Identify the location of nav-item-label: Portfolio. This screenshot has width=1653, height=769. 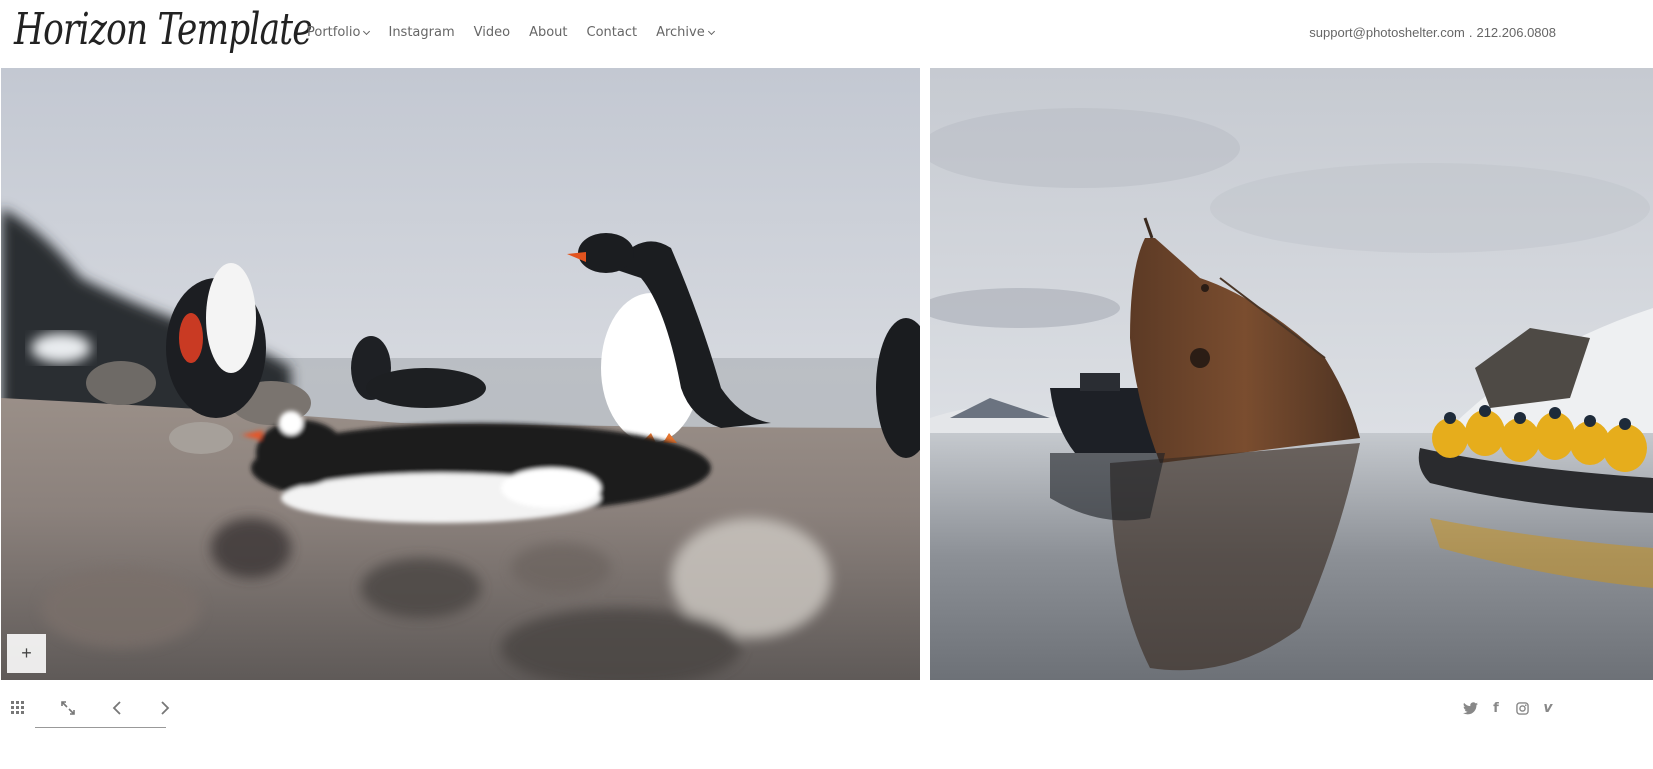
(334, 32).